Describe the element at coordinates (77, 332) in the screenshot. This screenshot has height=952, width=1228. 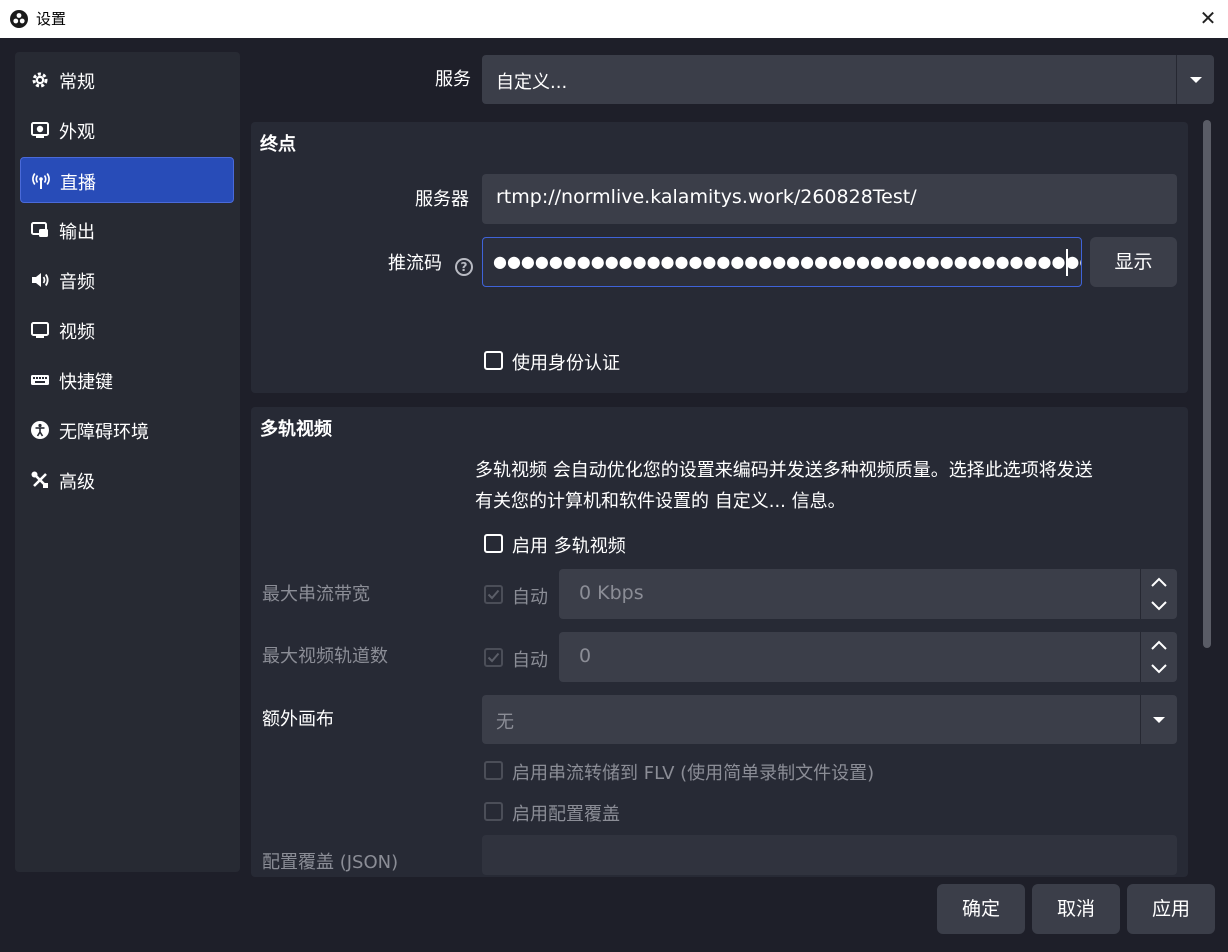
I see `sidebar-item-label: 视频` at that location.